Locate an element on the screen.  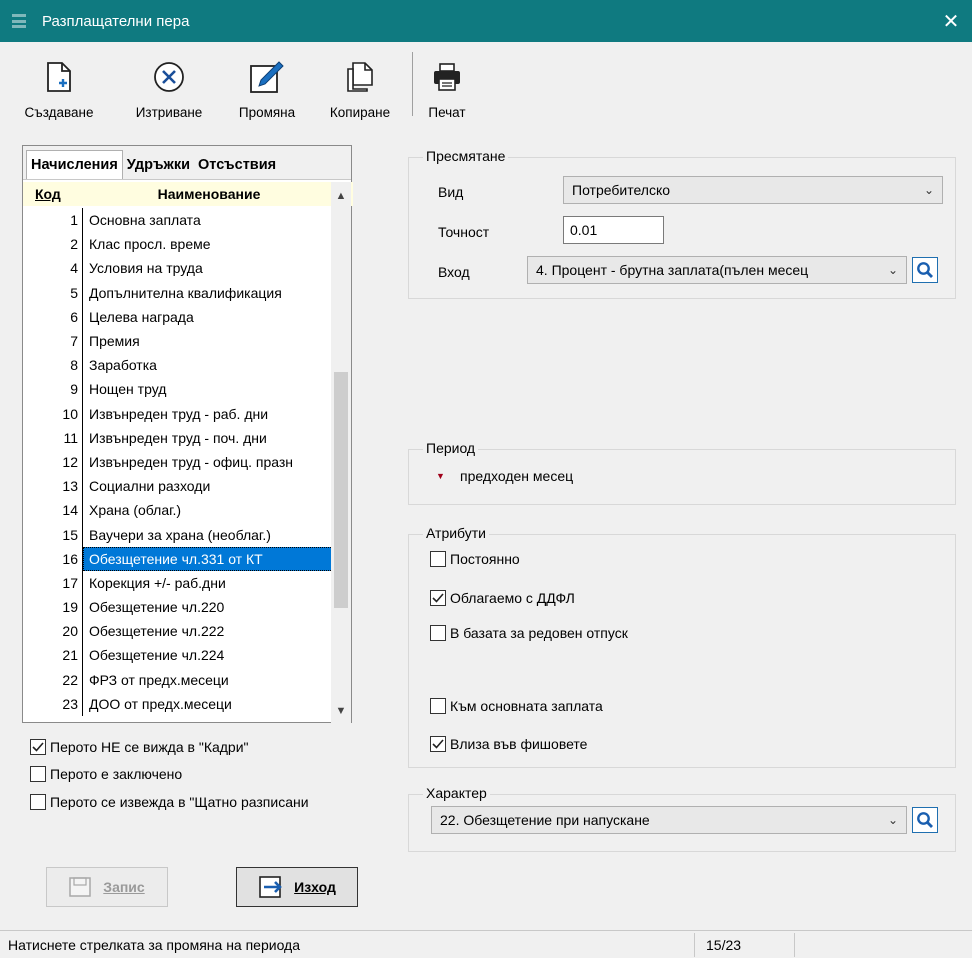
input-search-button is located at coordinates (925, 270).